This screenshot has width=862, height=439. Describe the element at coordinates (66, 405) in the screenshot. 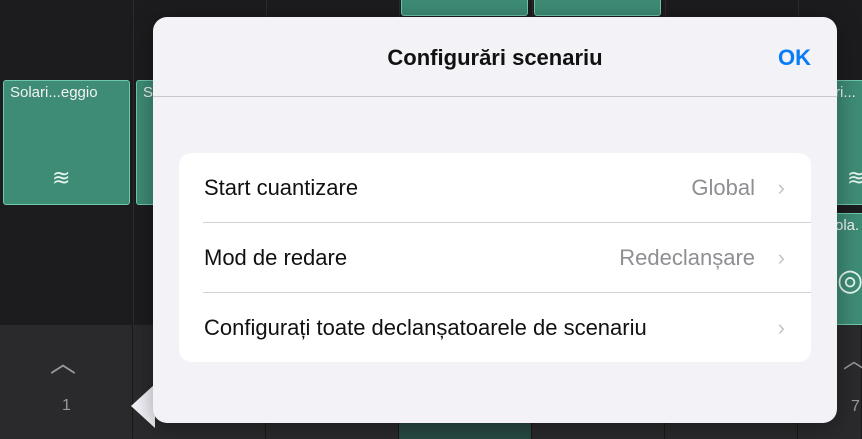

I see `scene-number: 1` at that location.